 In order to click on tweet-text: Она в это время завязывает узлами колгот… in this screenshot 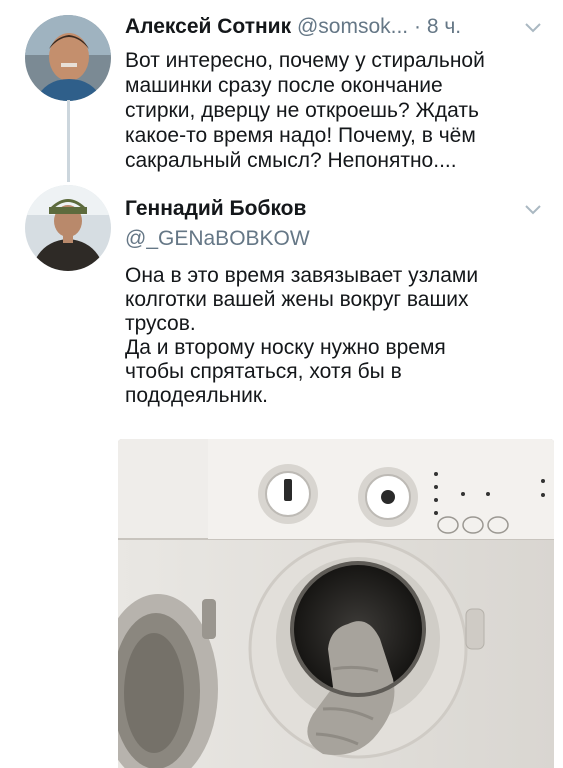, I will do `click(302, 335)`.